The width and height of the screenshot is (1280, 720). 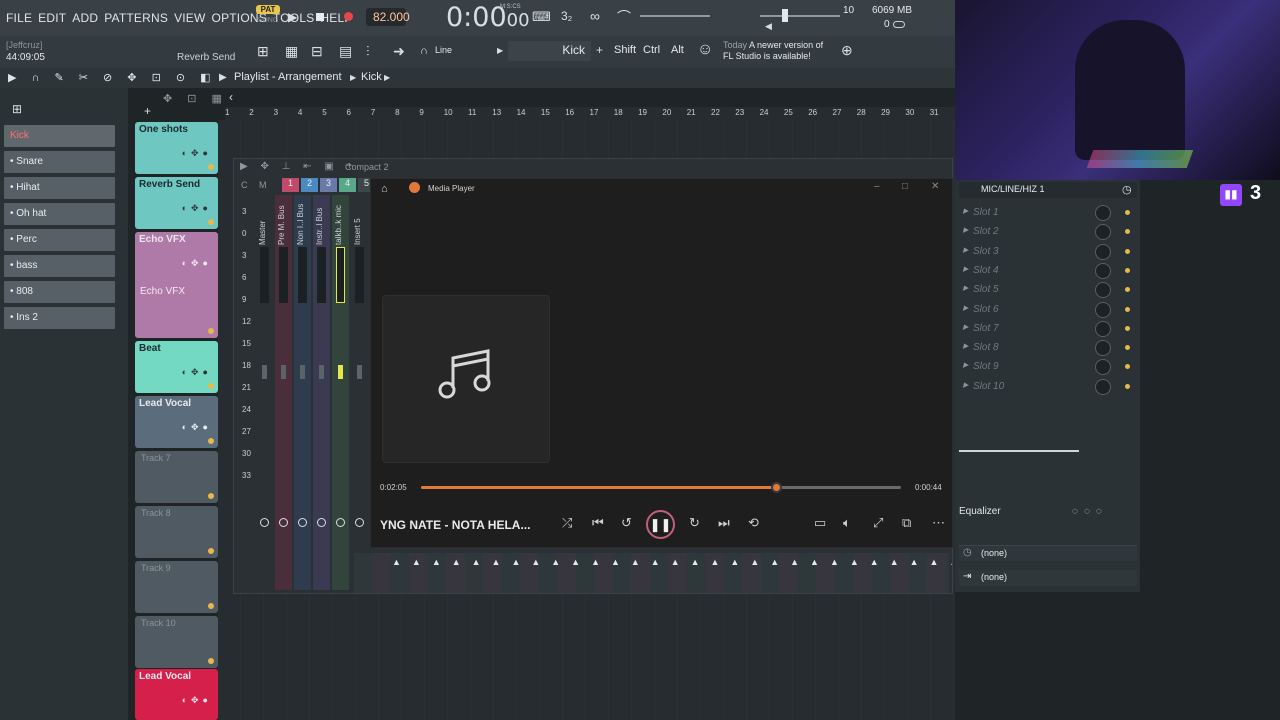 What do you see at coordinates (291, 51) in the screenshot?
I see `channel-rack-icon: ▦` at bounding box center [291, 51].